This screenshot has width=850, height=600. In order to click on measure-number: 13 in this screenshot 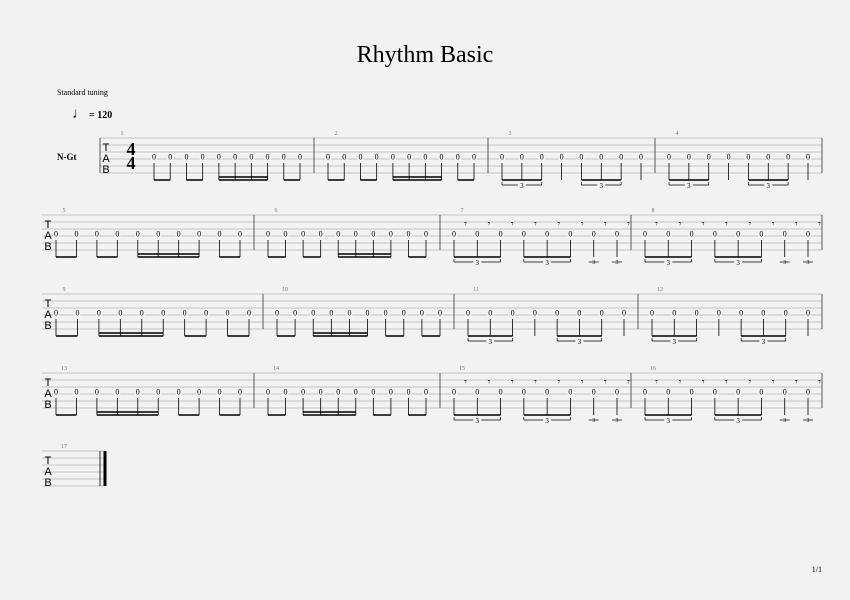, I will do `click(64, 369)`.